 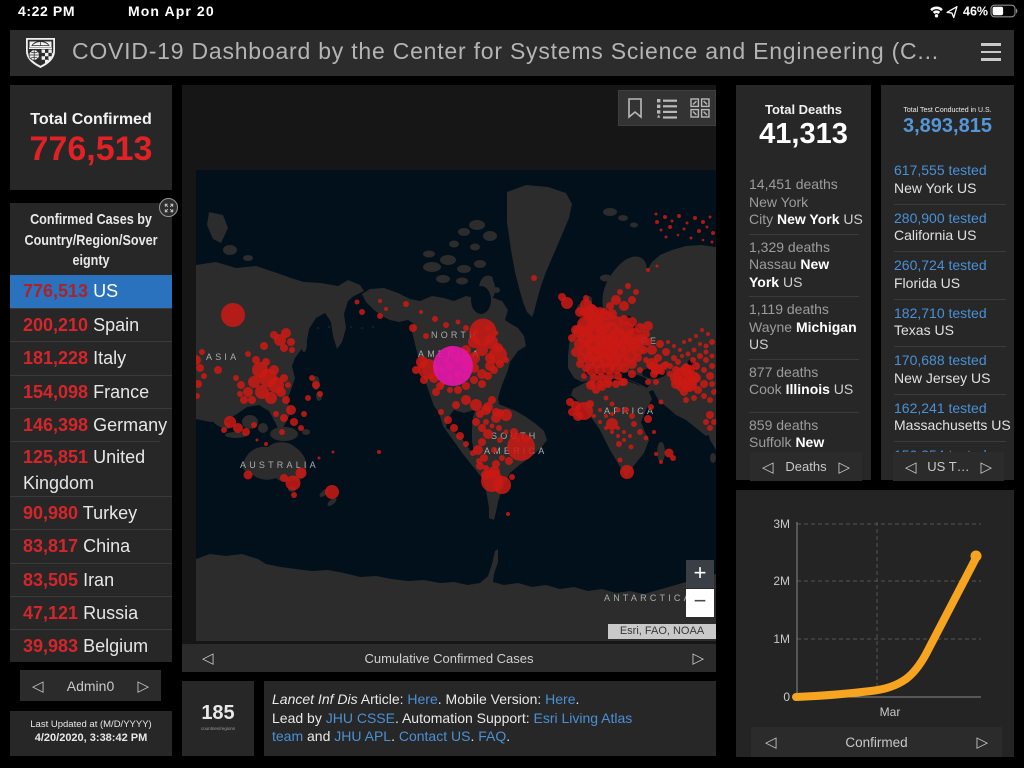 I want to click on svg-text: 2M, so click(x=781, y=581).